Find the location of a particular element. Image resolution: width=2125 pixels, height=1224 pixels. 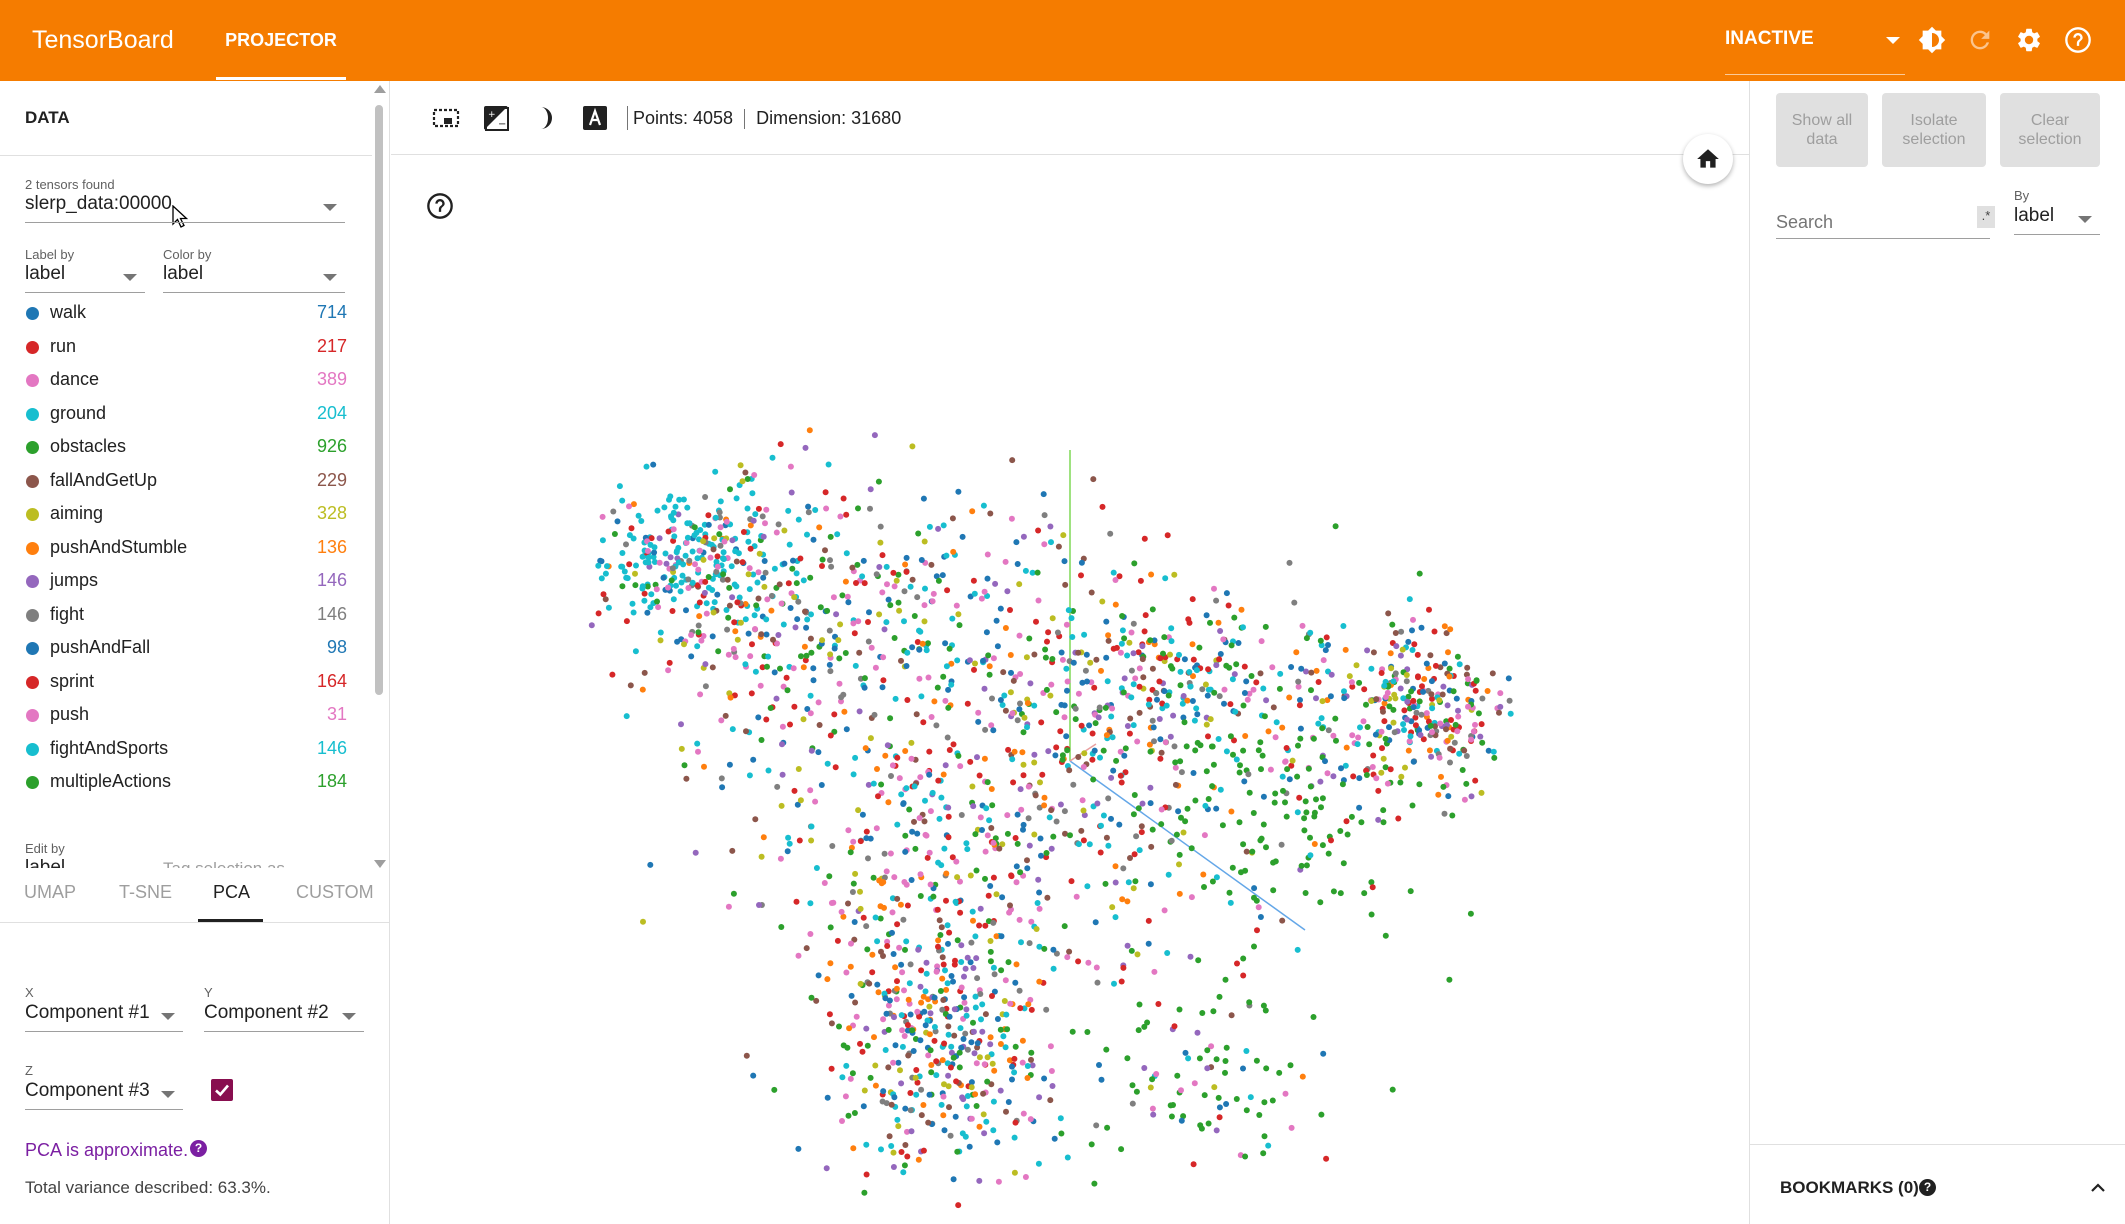

legend-item: pushAndStumble 136 is located at coordinates (184, 550).